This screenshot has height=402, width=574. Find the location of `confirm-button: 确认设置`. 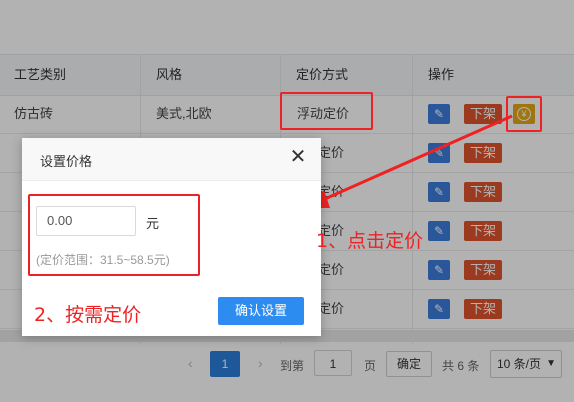

confirm-button: 确认设置 is located at coordinates (261, 311).